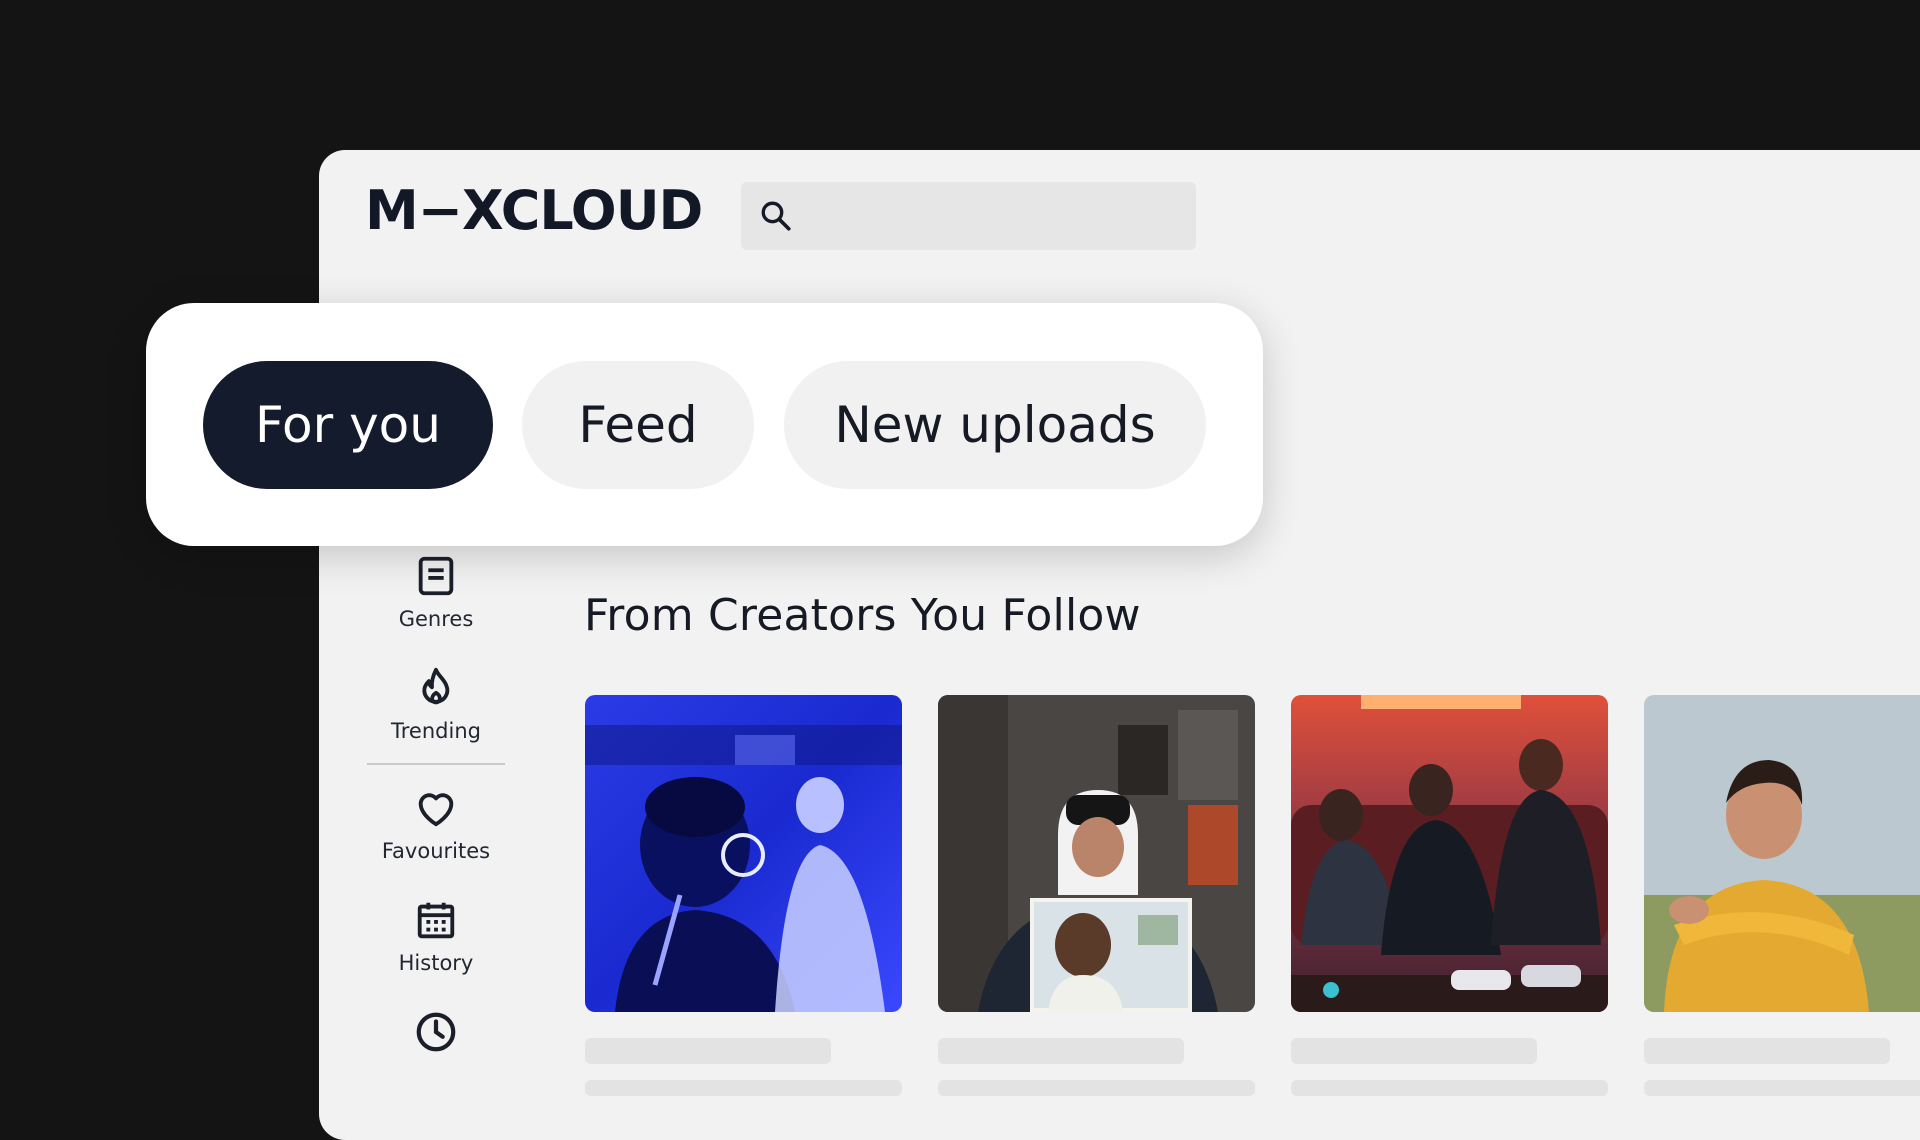 This screenshot has height=1140, width=1920. I want to click on group-neon-sofa-photo, so click(1449, 853).